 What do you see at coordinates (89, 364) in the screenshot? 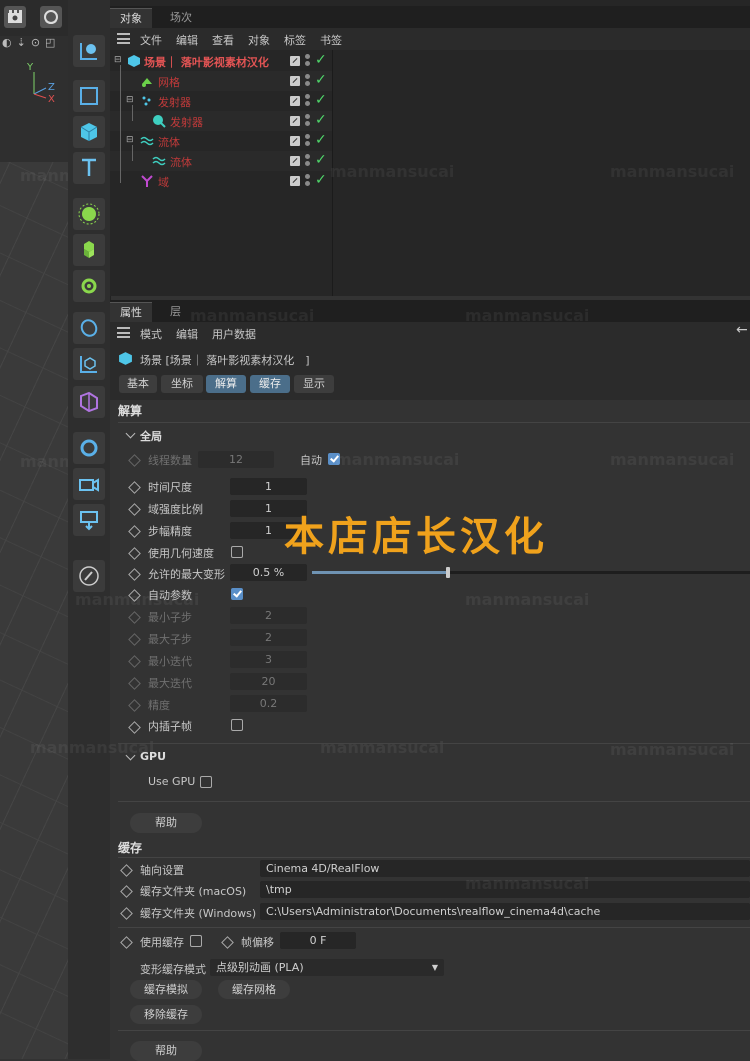
I see `null-object-icon` at bounding box center [89, 364].